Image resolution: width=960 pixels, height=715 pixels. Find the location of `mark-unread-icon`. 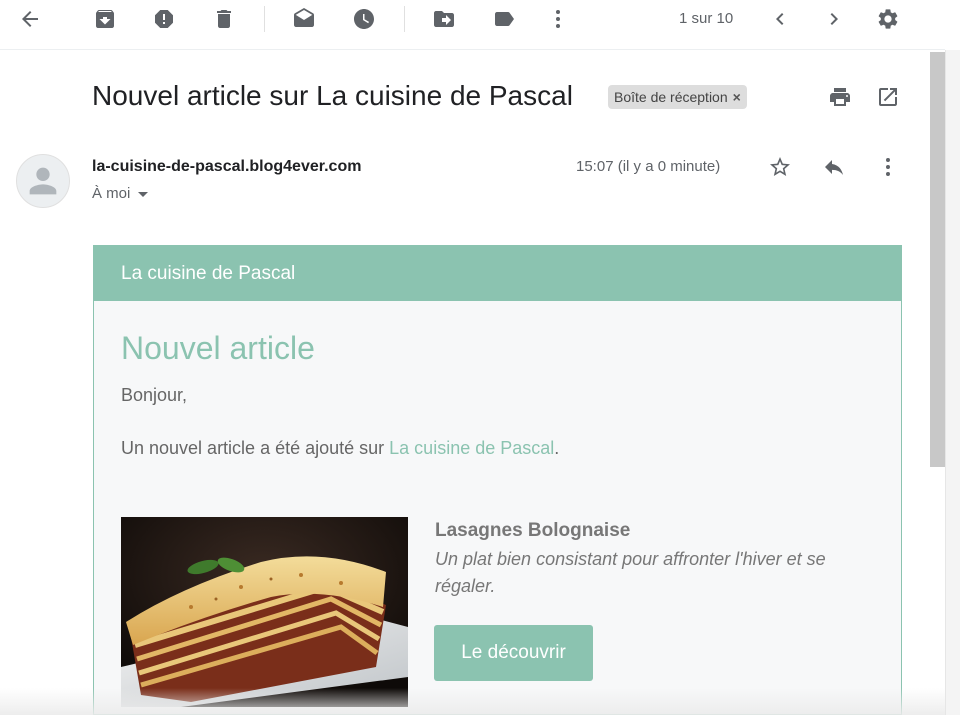

mark-unread-icon is located at coordinates (304, 19).